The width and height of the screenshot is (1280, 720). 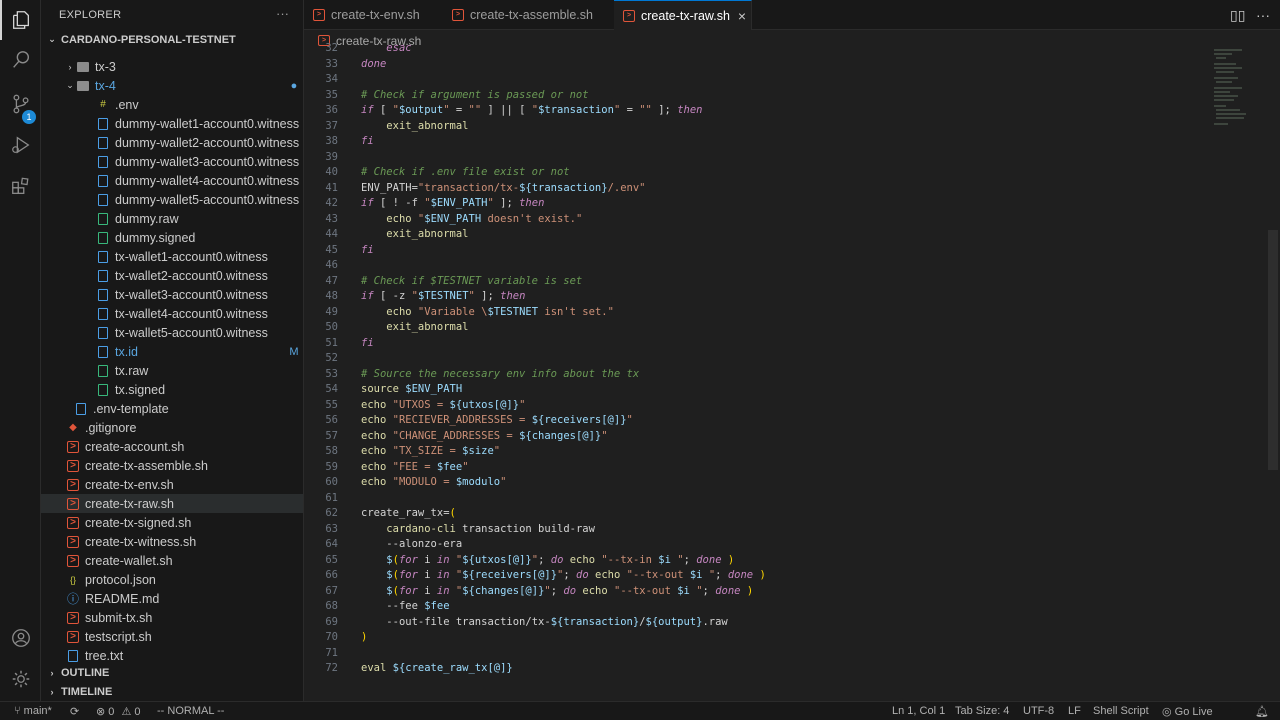 What do you see at coordinates (430, 452) in the screenshot?
I see `code-line: echo "TX_SIZE = $size"` at bounding box center [430, 452].